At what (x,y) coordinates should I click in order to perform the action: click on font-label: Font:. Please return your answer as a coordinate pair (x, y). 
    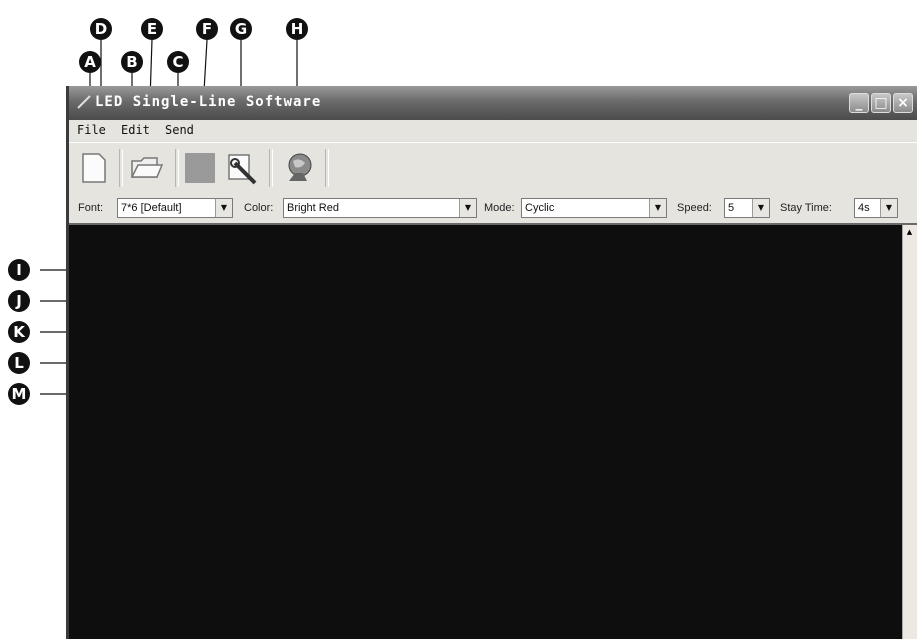
    Looking at the image, I should click on (91, 208).